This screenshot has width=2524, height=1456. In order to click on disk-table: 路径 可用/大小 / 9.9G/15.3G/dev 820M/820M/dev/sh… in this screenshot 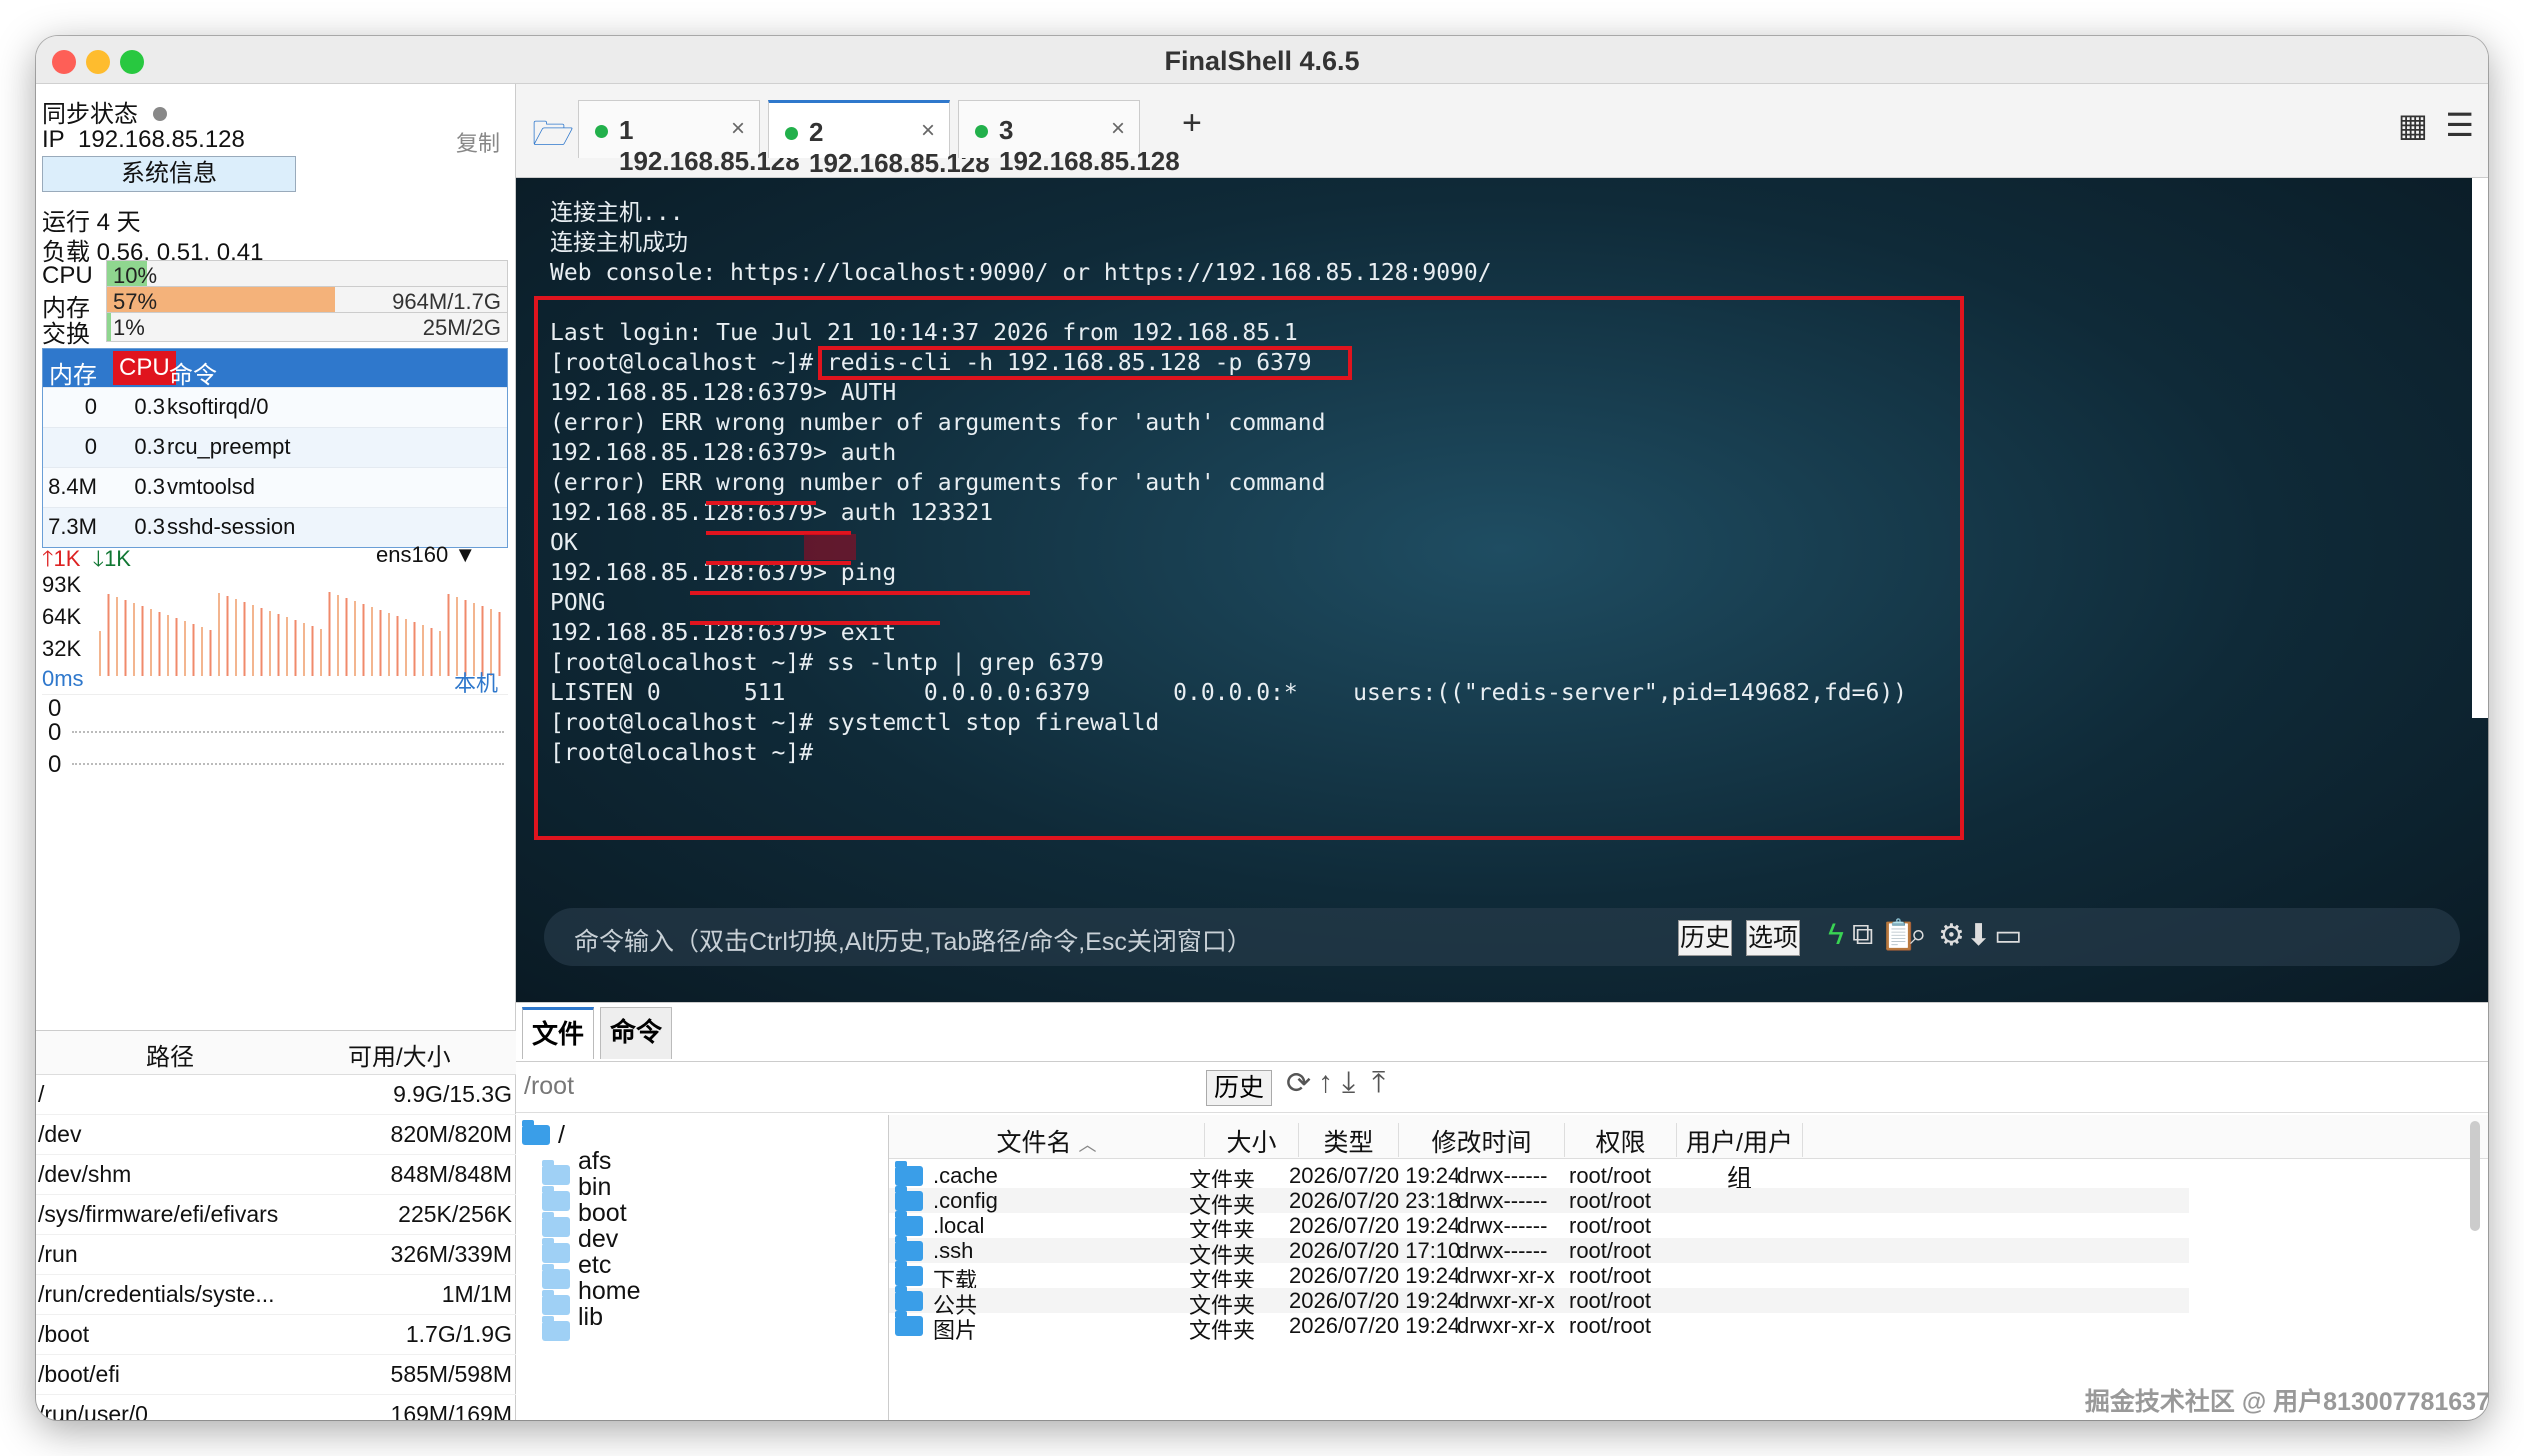, I will do `click(276, 1225)`.